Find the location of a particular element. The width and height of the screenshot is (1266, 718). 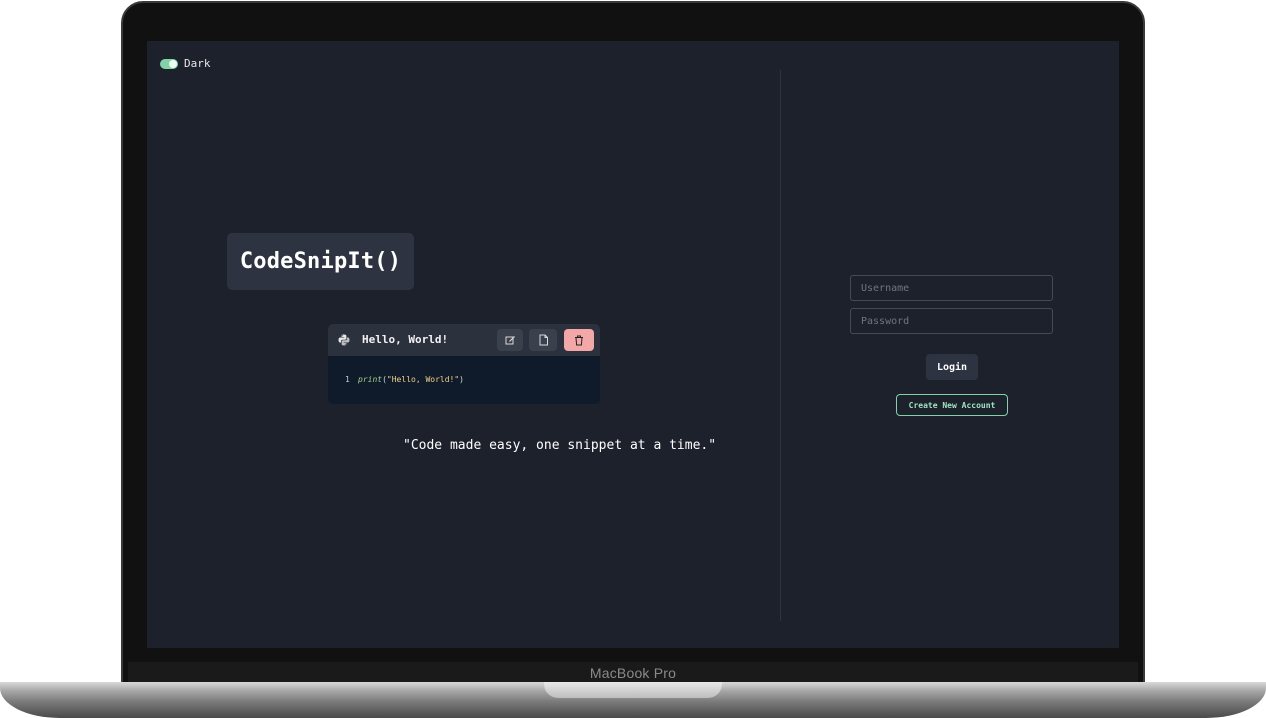

line-number: 1 is located at coordinates (347, 379).